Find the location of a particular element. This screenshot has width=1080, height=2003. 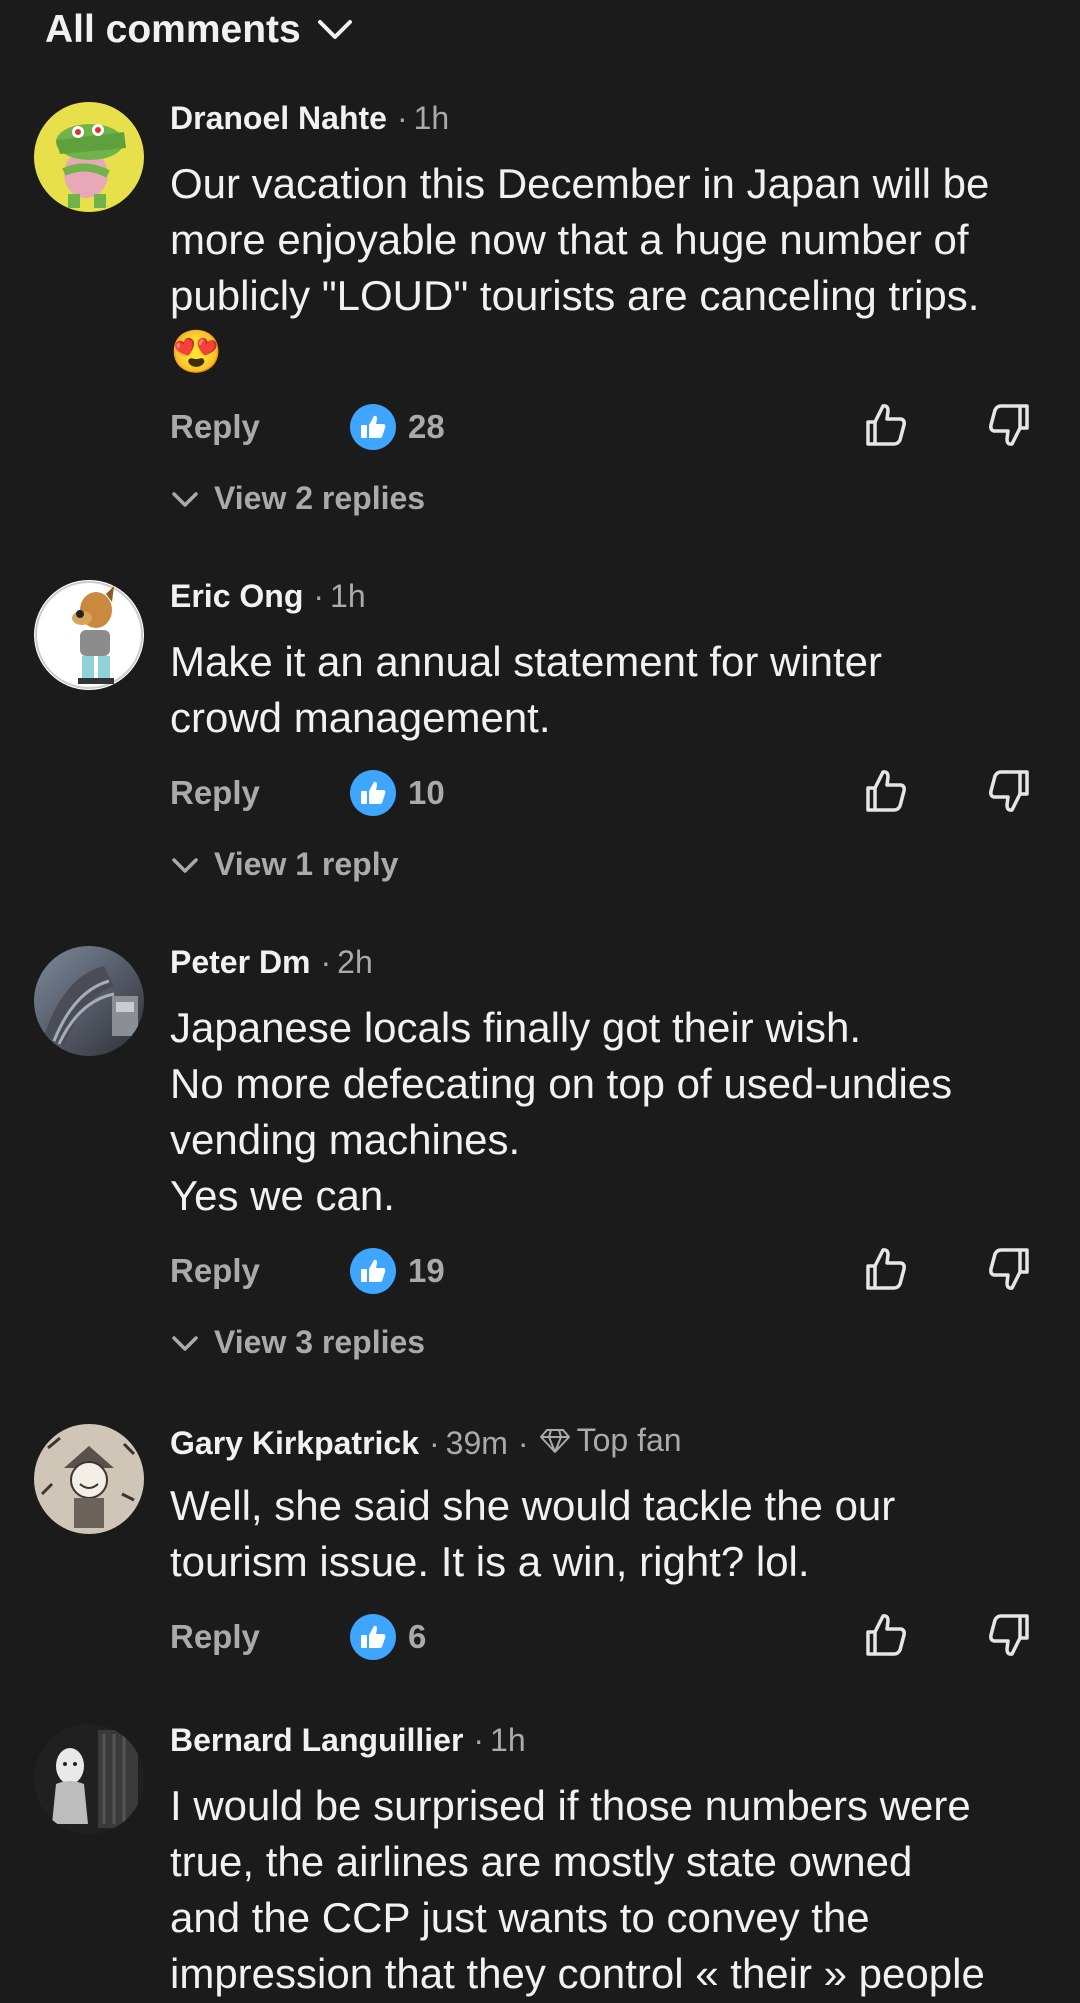

comments-sort-dropdown: All comments is located at coordinates (199, 30).